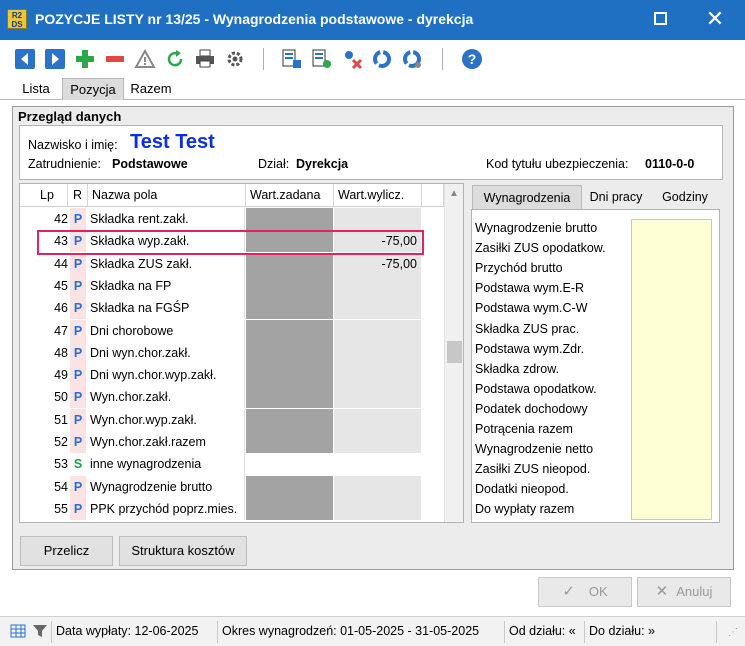 The image size is (745, 646). What do you see at coordinates (715, 19) in the screenshot?
I see `close-button: ✕` at bounding box center [715, 19].